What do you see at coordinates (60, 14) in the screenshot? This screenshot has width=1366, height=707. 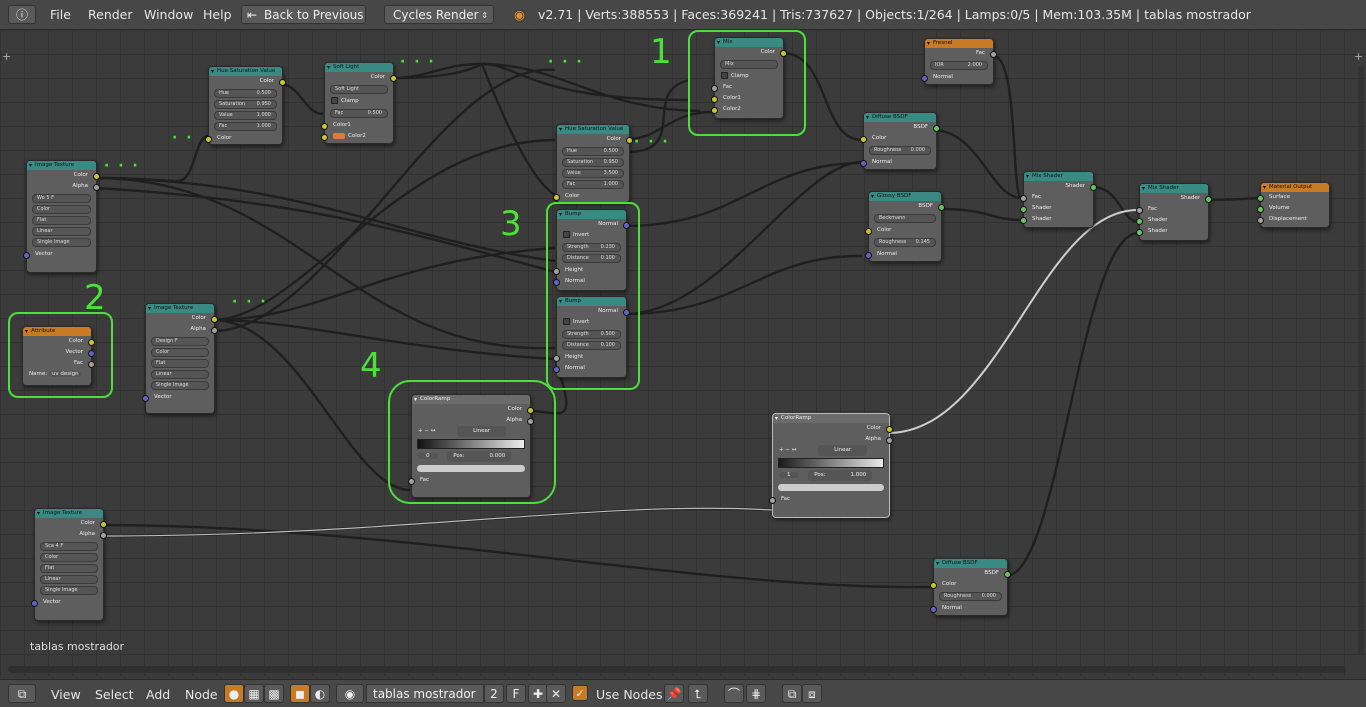 I see `menu-file: File` at bounding box center [60, 14].